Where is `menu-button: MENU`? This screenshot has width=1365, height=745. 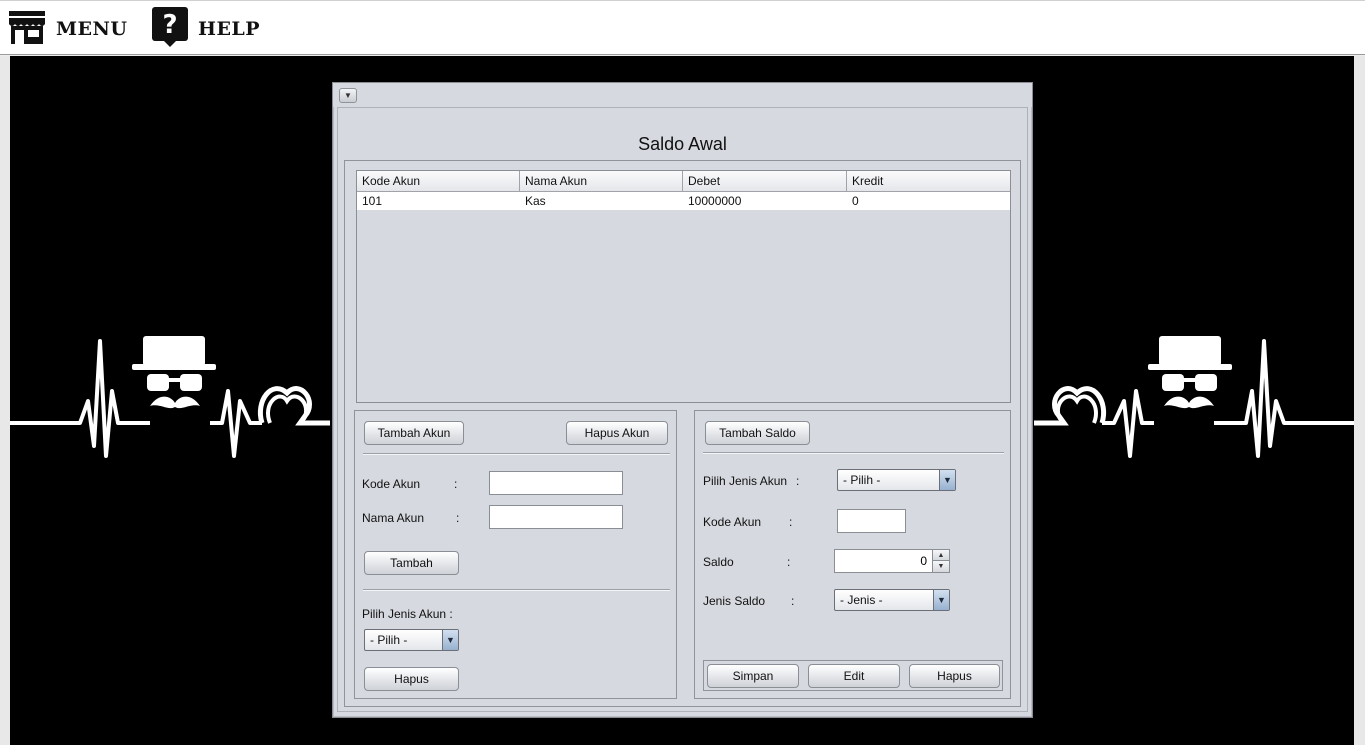
menu-button: MENU is located at coordinates (67, 29).